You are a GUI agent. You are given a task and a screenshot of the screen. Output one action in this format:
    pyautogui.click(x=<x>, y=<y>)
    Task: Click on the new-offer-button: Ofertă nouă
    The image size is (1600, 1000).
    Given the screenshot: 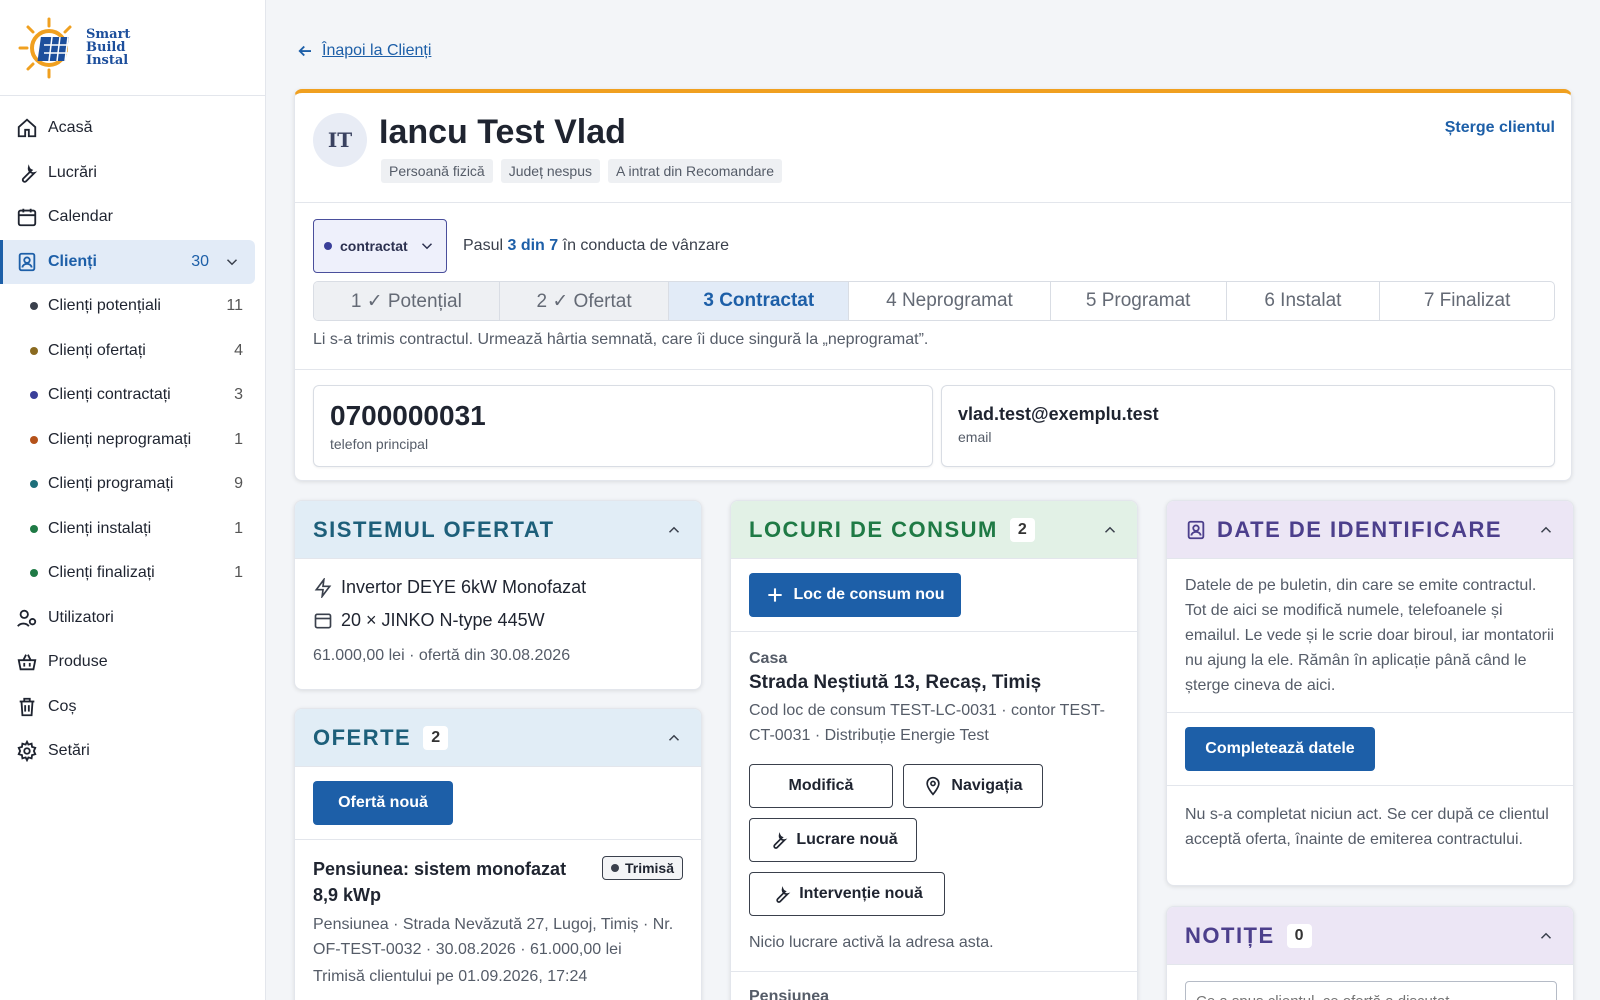 What is the action you would take?
    pyautogui.click(x=383, y=803)
    